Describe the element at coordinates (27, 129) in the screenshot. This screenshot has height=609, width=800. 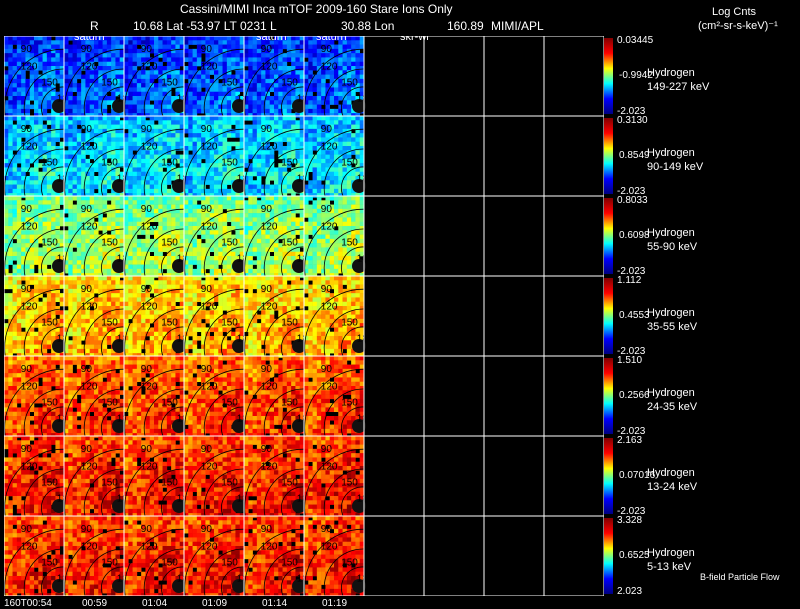
I see `contour-label: 90` at that location.